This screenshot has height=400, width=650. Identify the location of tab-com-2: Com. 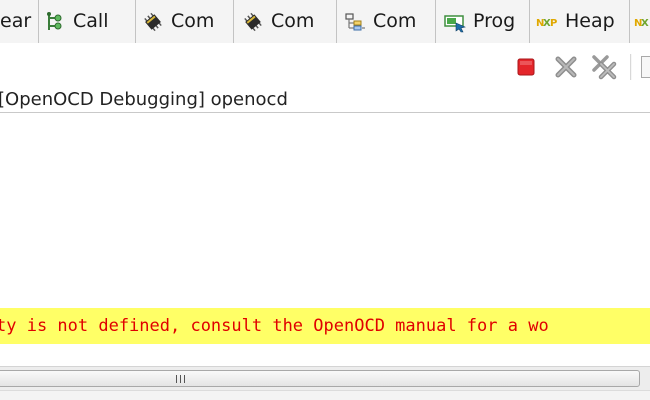
(285, 21).